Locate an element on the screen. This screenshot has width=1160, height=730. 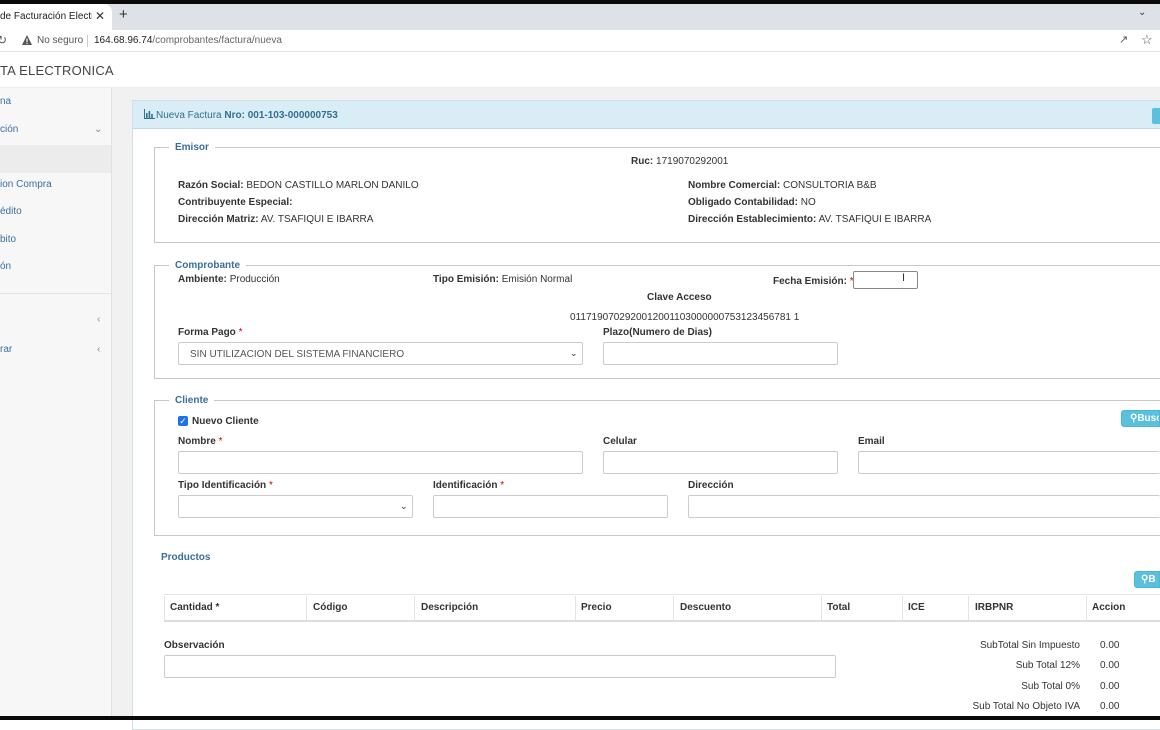
subtotal-sin-impuesto-label: SubTotal Sin Impuesto is located at coordinates (1029, 645).